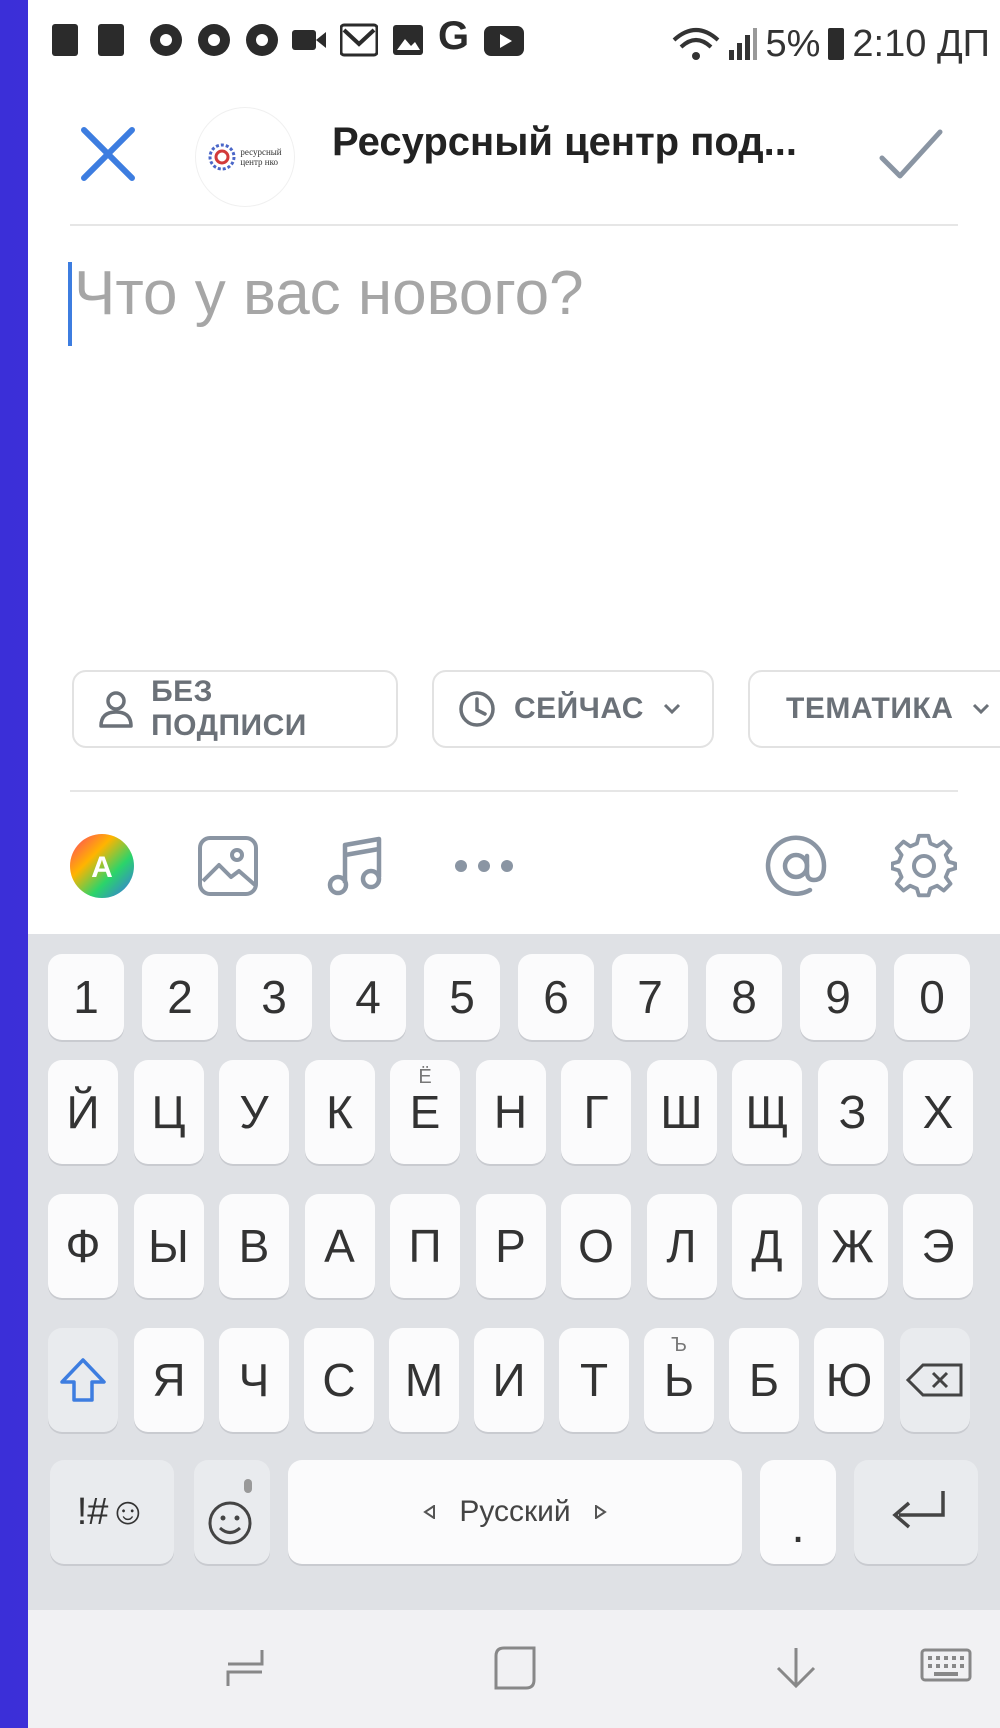 The width and height of the screenshot is (1000, 1728). I want to click on gmail-icon, so click(359, 40).